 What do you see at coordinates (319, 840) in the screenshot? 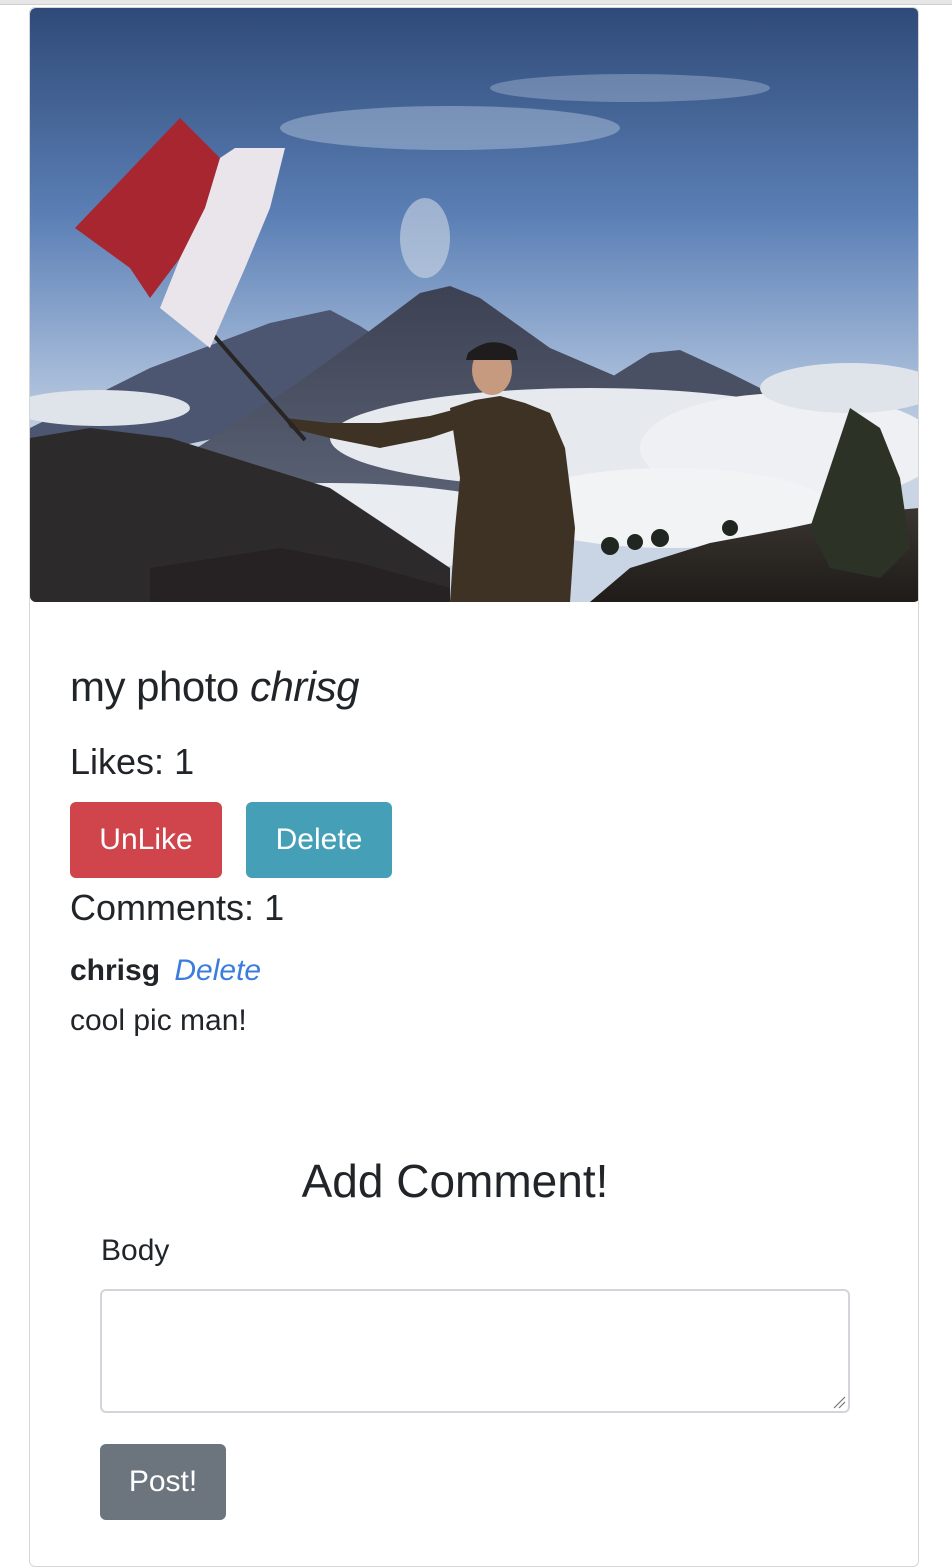
I see `delete-post-button: Delete` at bounding box center [319, 840].